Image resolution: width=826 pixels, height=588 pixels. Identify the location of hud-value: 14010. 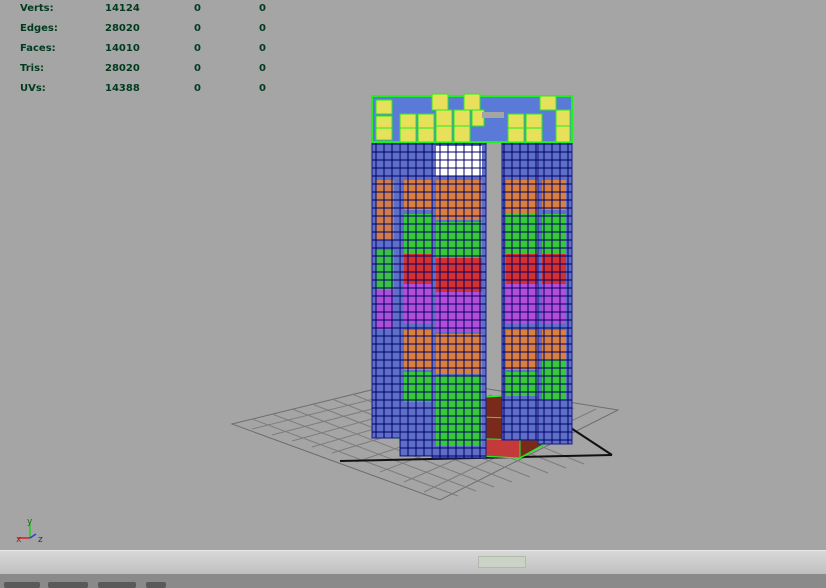
(122, 48).